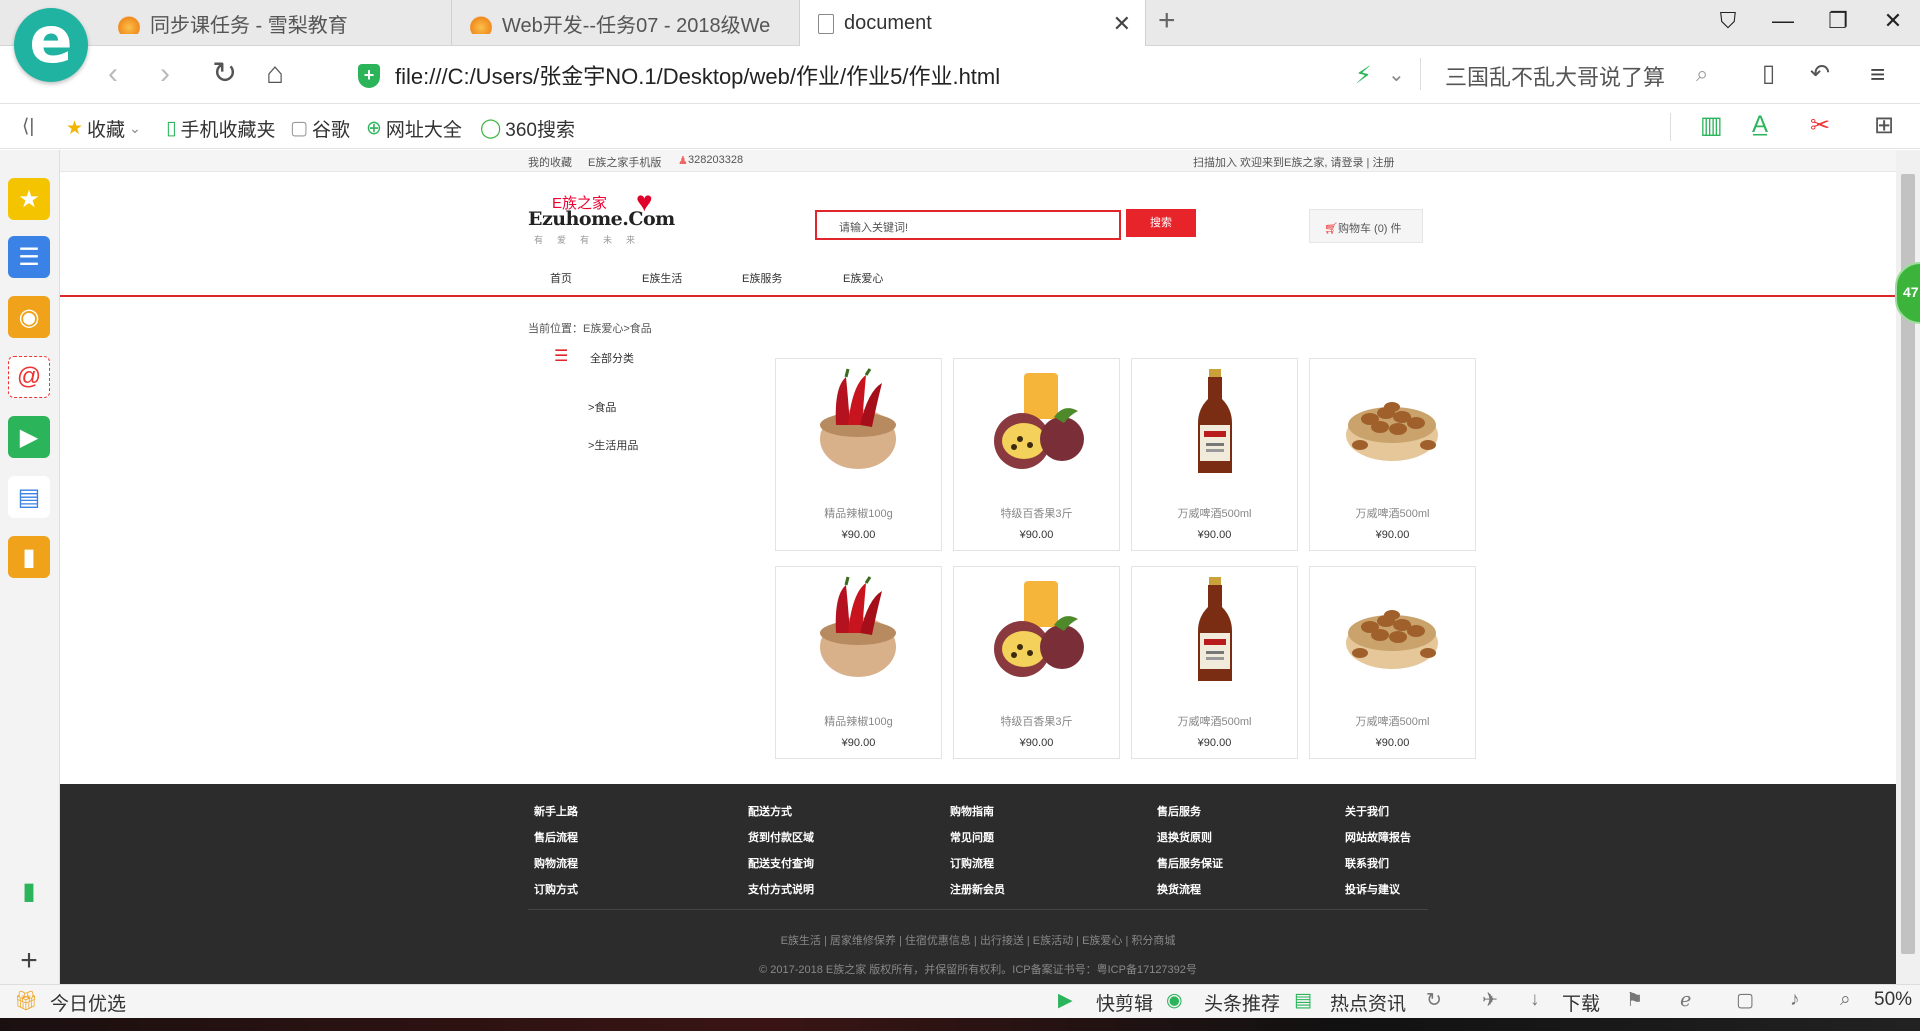 Image resolution: width=1920 pixels, height=1031 pixels. What do you see at coordinates (1396, 74) in the screenshot?
I see `chevron-down-icon: ⌄` at bounding box center [1396, 74].